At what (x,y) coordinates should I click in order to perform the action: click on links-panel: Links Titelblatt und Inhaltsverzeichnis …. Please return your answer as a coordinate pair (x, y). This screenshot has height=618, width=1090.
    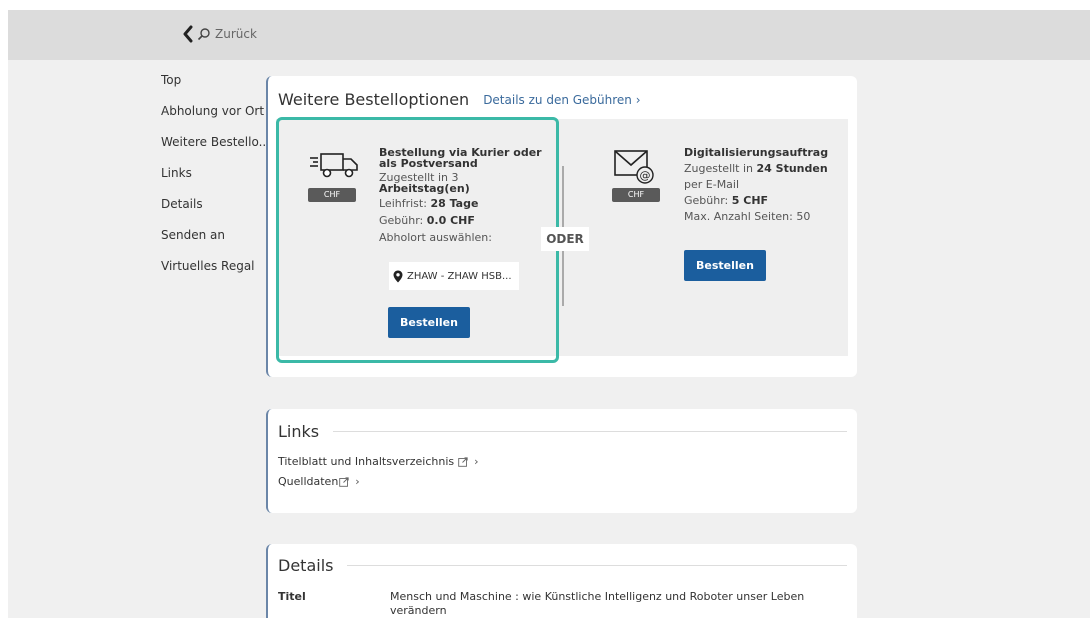
    Looking at the image, I should click on (561, 461).